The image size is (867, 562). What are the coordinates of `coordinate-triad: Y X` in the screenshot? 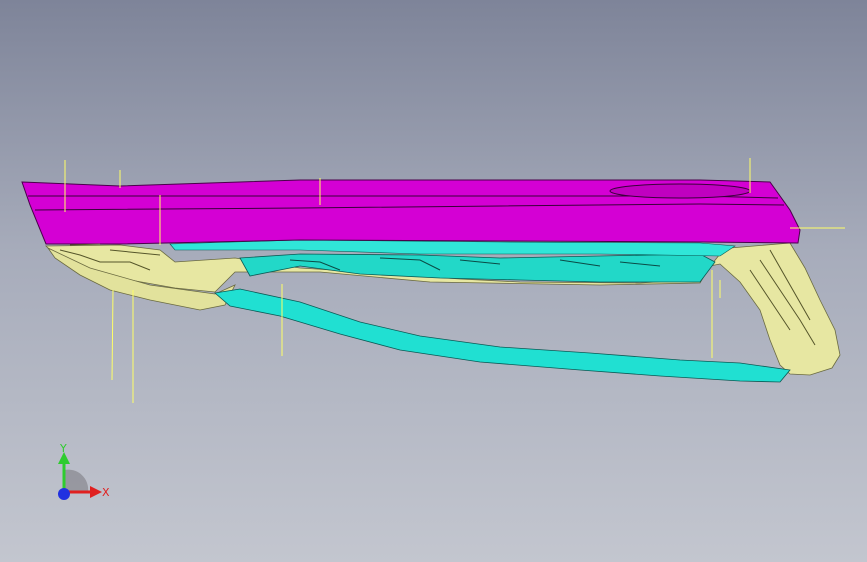 It's located at (79, 475).